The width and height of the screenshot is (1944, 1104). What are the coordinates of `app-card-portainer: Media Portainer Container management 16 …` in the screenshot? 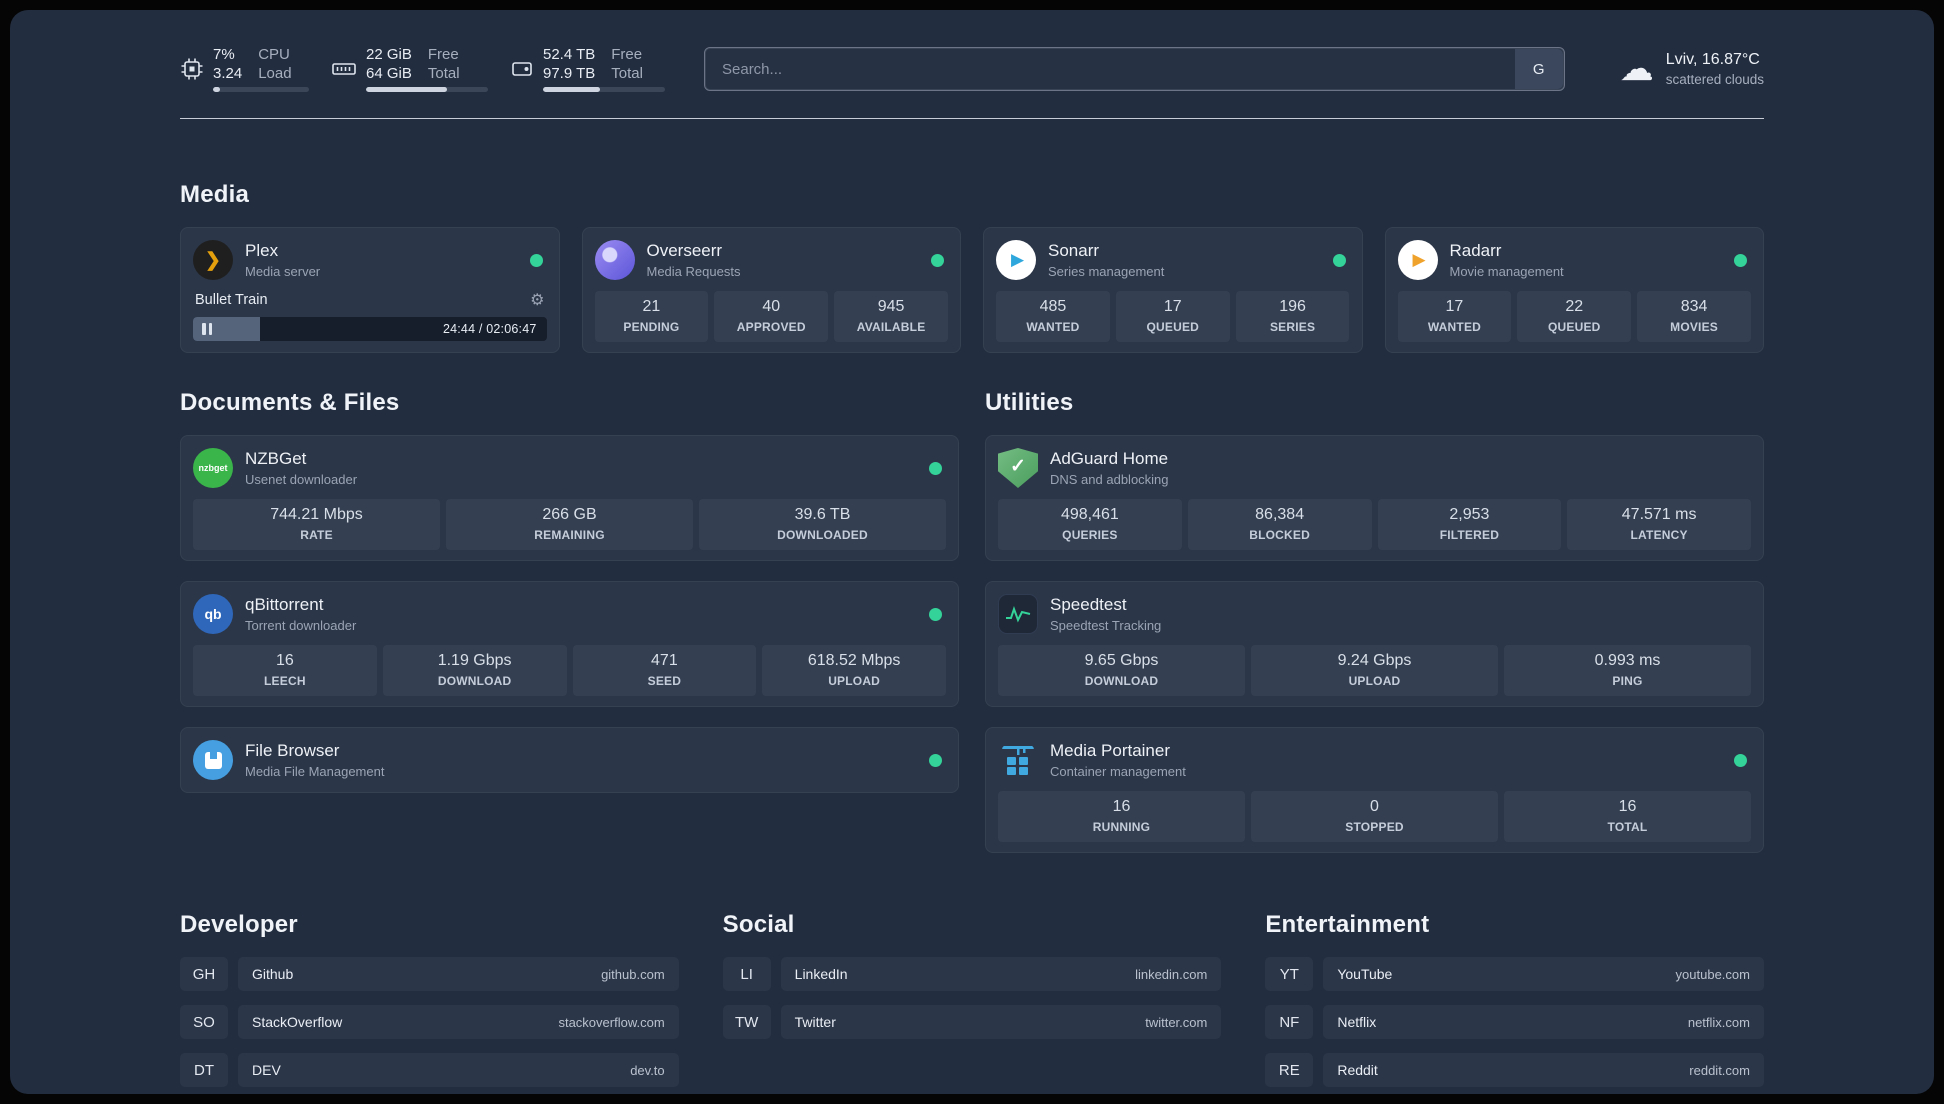 It's located at (1374, 790).